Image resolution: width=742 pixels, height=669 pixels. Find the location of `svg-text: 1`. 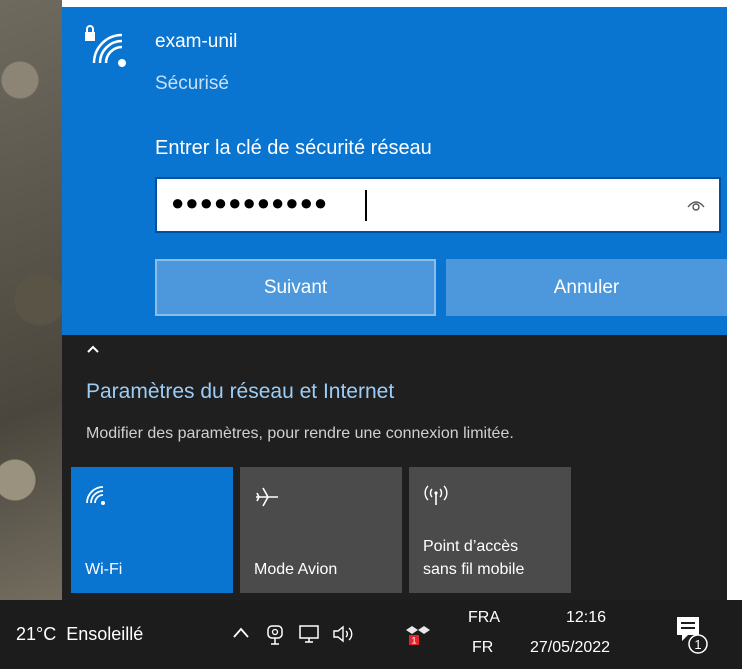

svg-text: 1 is located at coordinates (413, 641).